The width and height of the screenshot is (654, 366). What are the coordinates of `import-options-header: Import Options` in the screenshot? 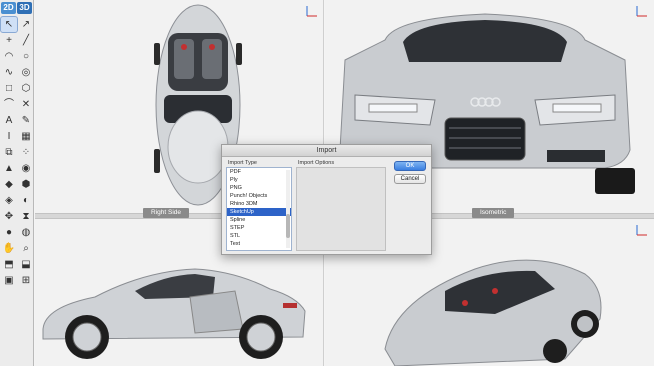 It's located at (316, 163).